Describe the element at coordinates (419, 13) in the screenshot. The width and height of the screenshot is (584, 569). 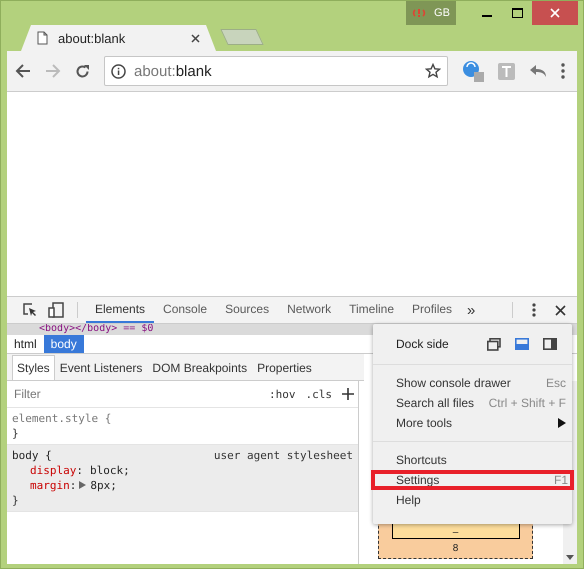
I see `sync-icon` at that location.